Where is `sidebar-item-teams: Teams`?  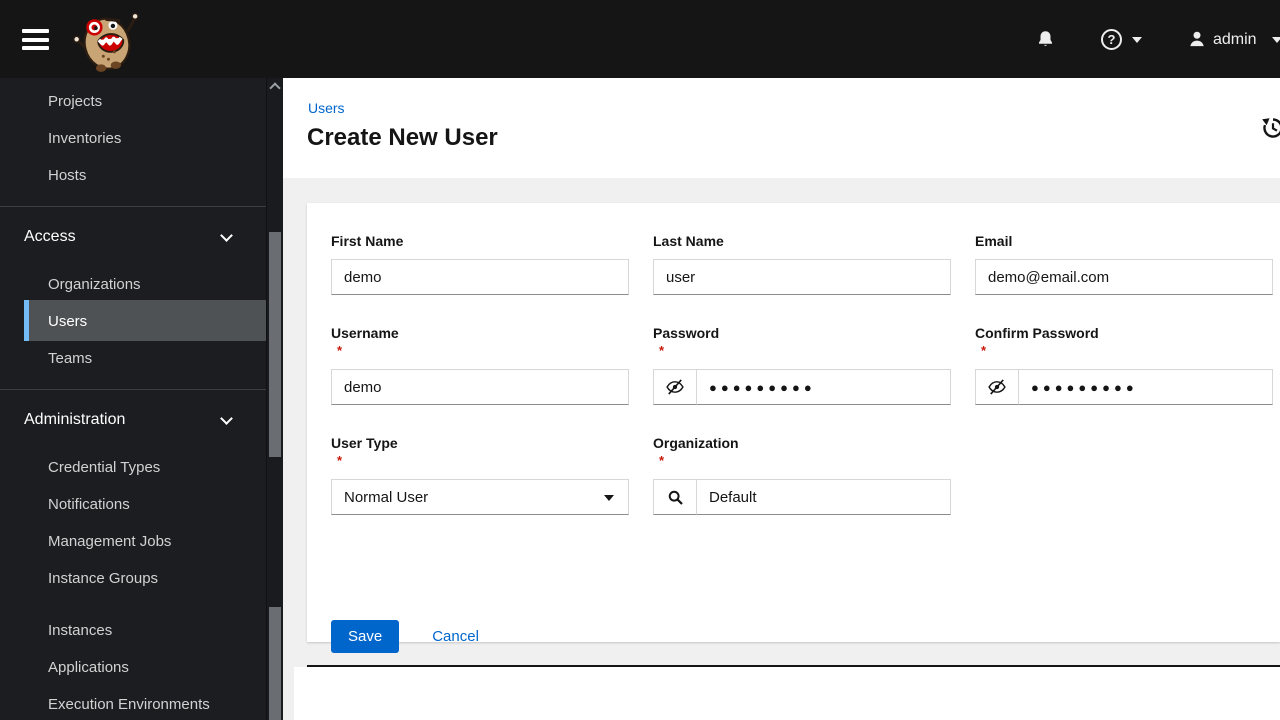
sidebar-item-teams: Teams is located at coordinates (70, 358).